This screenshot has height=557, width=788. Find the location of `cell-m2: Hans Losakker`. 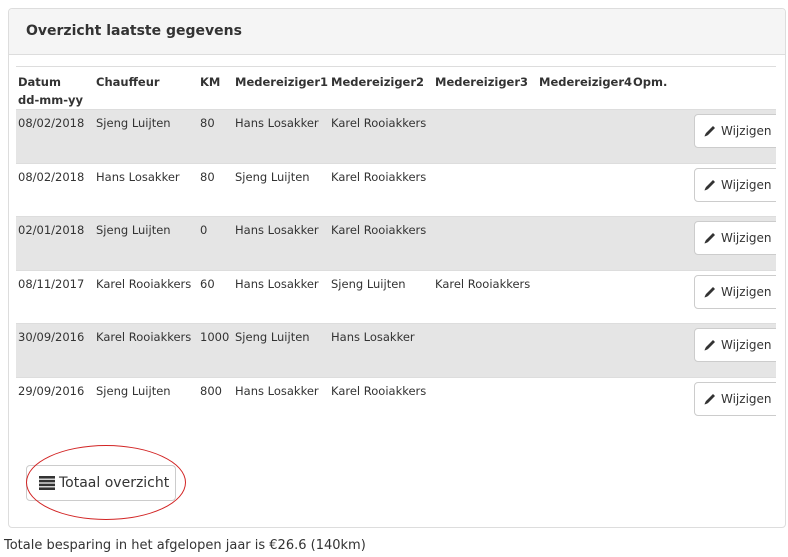

cell-m2: Hans Losakker is located at coordinates (381, 350).